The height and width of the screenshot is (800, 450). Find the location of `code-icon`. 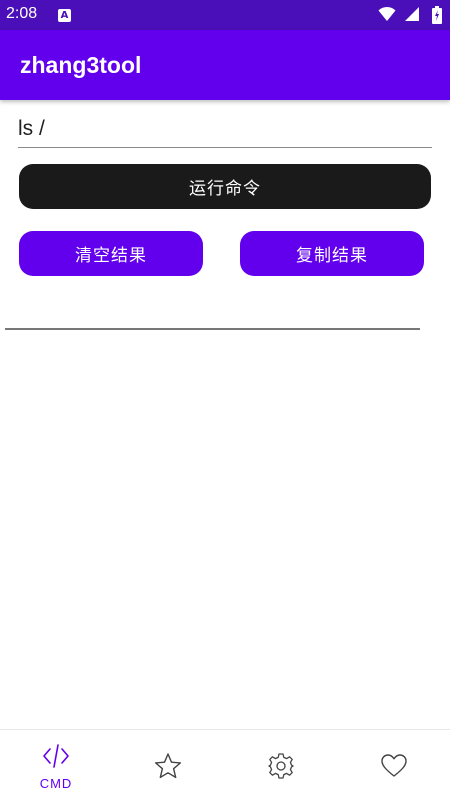

code-icon is located at coordinates (56, 756).